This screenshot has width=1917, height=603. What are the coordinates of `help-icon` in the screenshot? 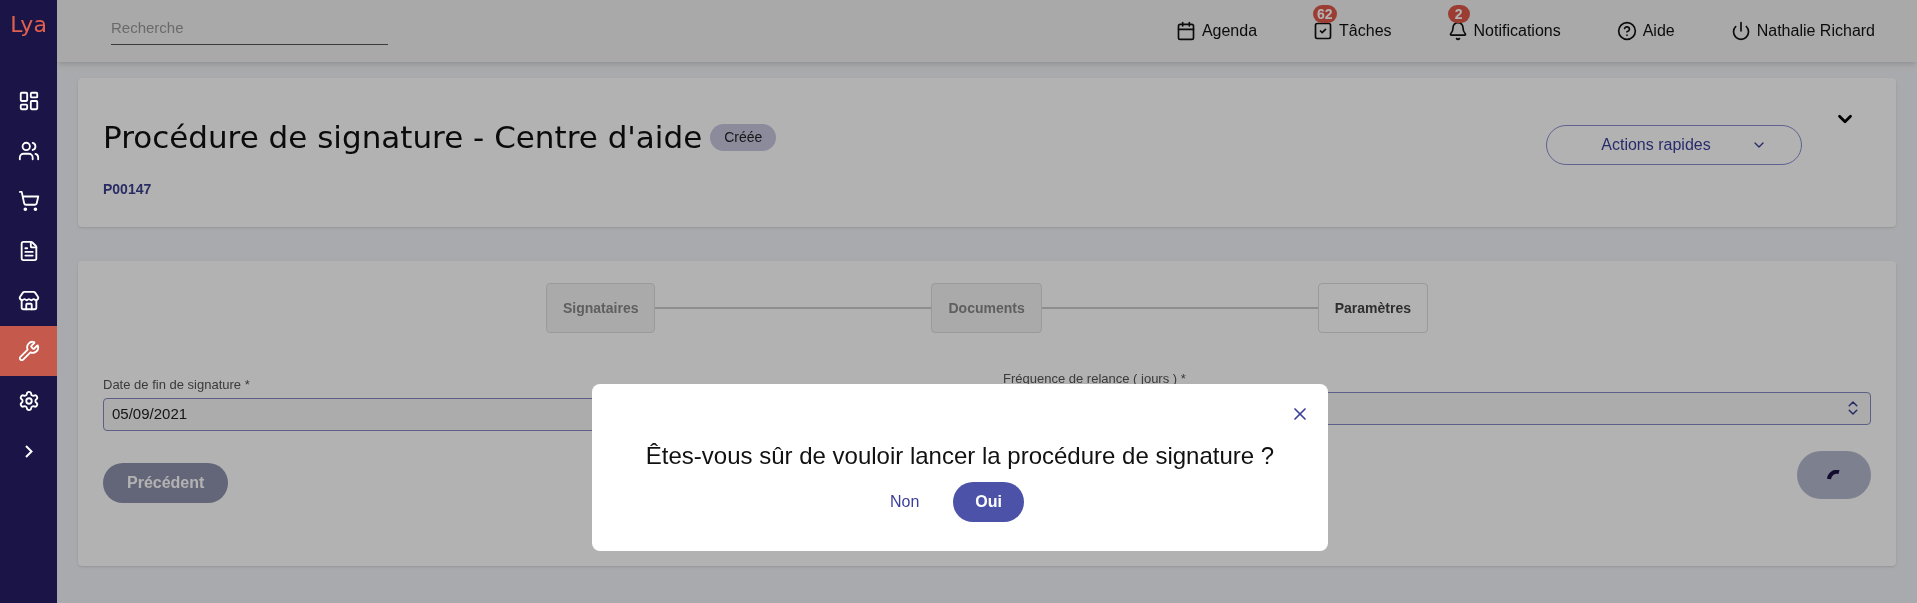 It's located at (1626, 31).